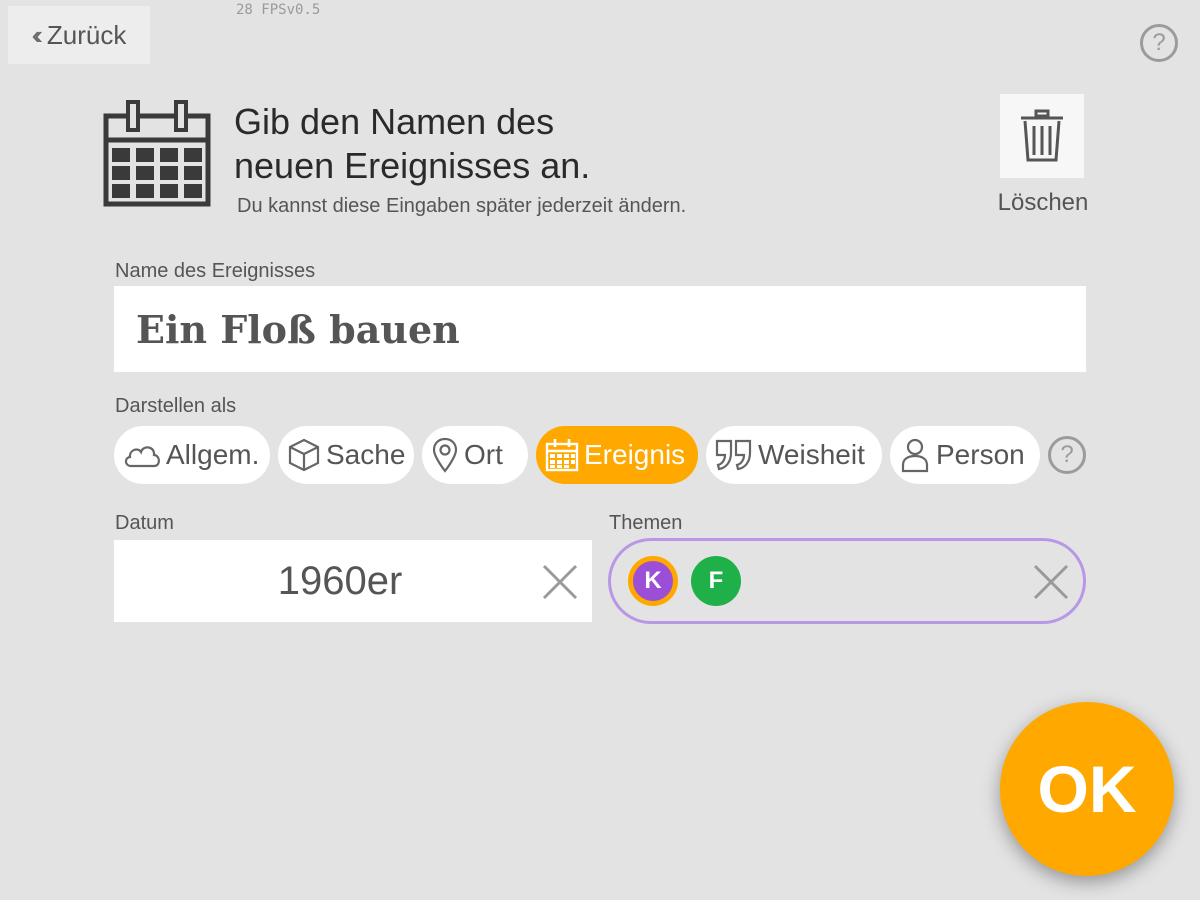 This screenshot has height=900, width=1200. What do you see at coordinates (560, 582) in the screenshot?
I see `clear-date-icon` at bounding box center [560, 582].